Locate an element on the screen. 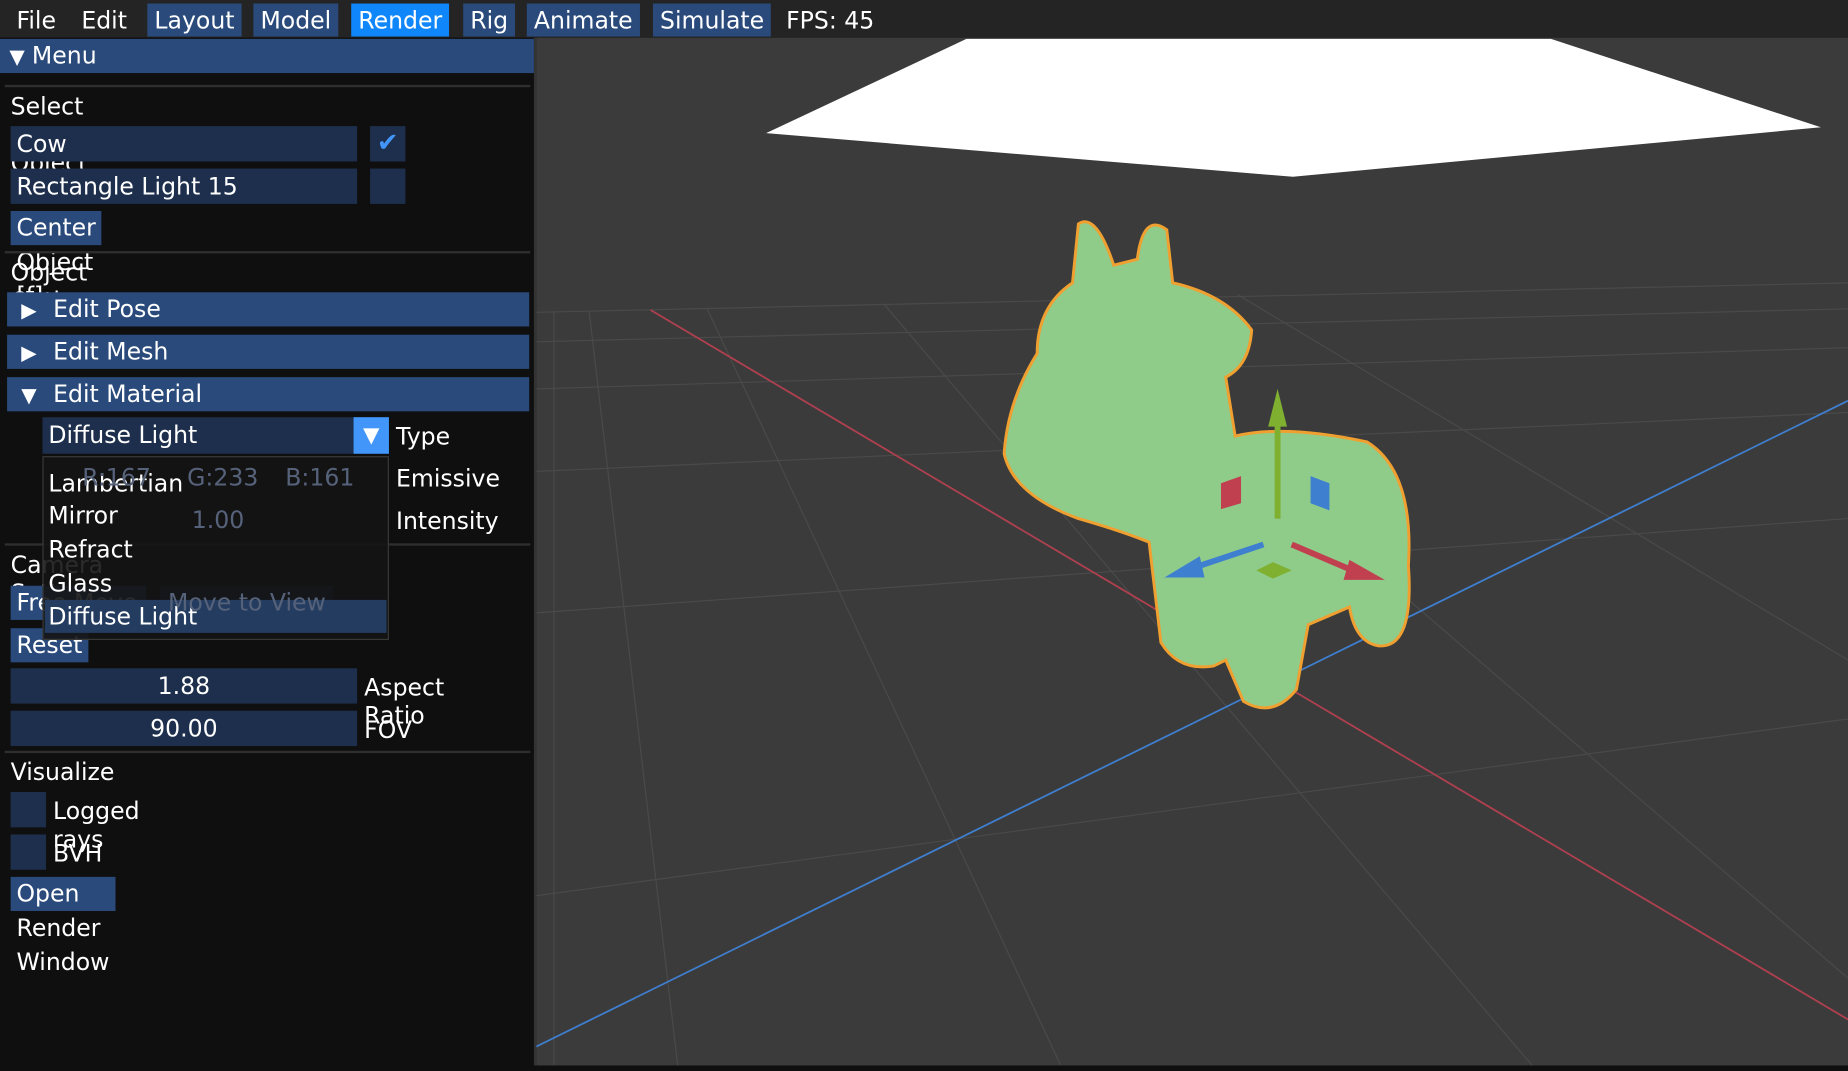 This screenshot has height=1071, width=1848. material-type-dropdown: Diffuse Light is located at coordinates (215, 435).